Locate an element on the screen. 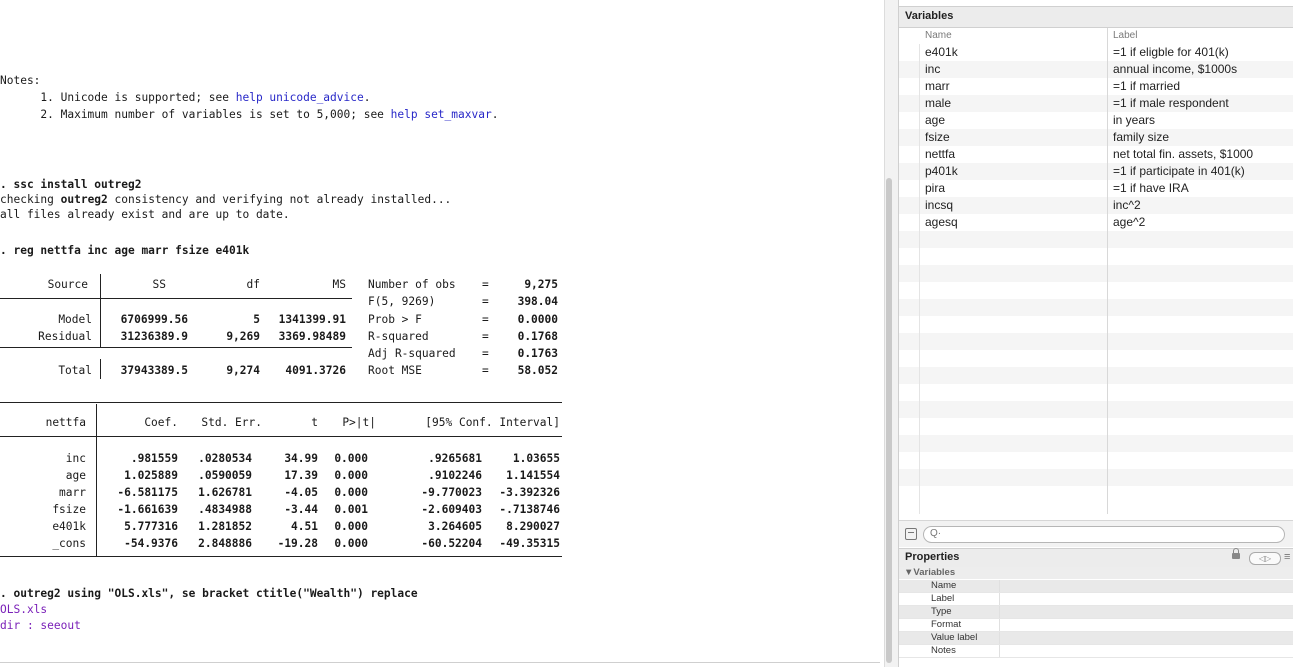 The width and height of the screenshot is (1293, 667). anova-source-total: Total is located at coordinates (75, 370).